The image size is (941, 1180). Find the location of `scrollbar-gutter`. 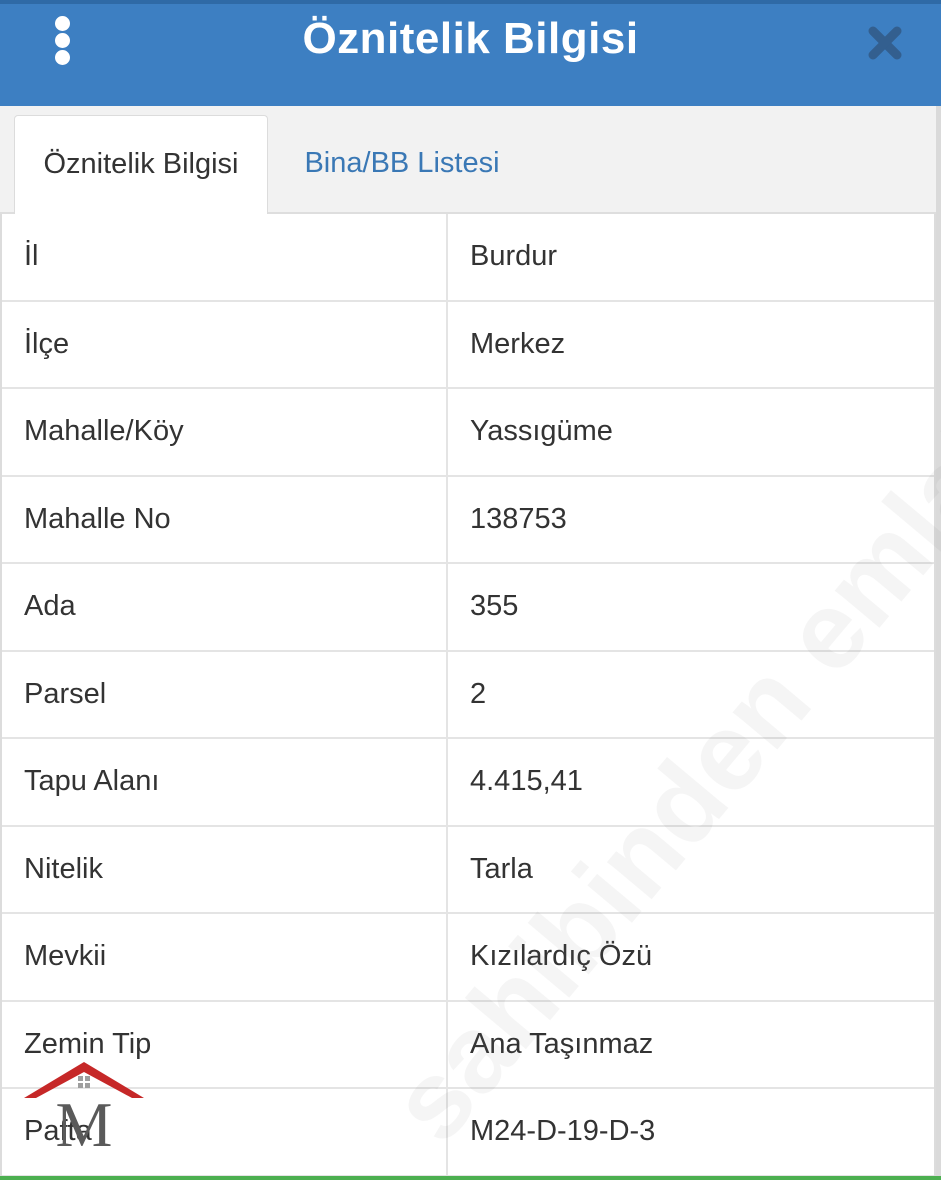

scrollbar-gutter is located at coordinates (938, 643).